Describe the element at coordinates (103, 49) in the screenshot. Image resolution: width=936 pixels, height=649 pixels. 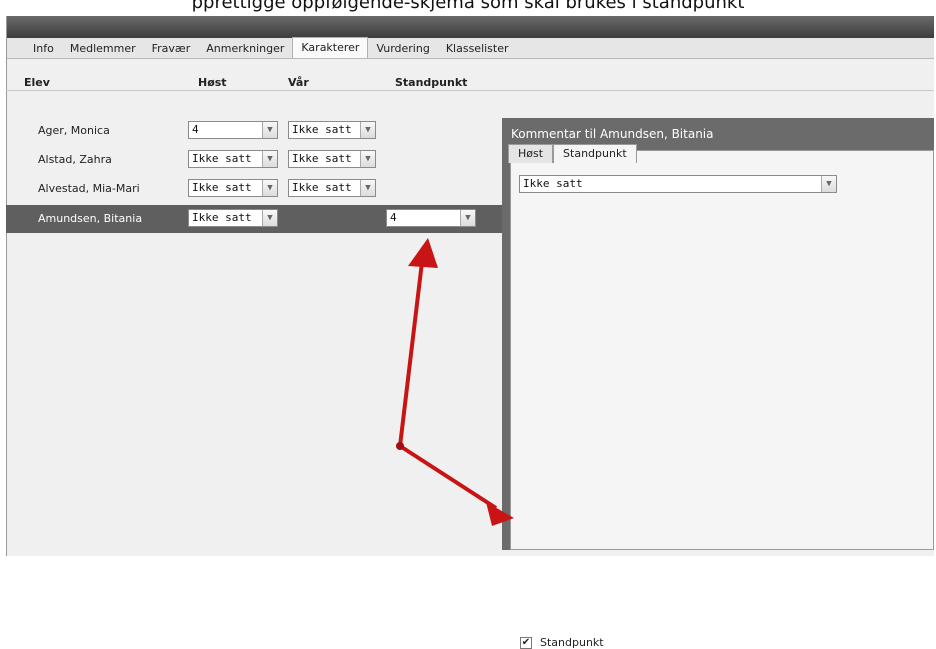
I see `tab-medlemmer: Medlemmer` at that location.